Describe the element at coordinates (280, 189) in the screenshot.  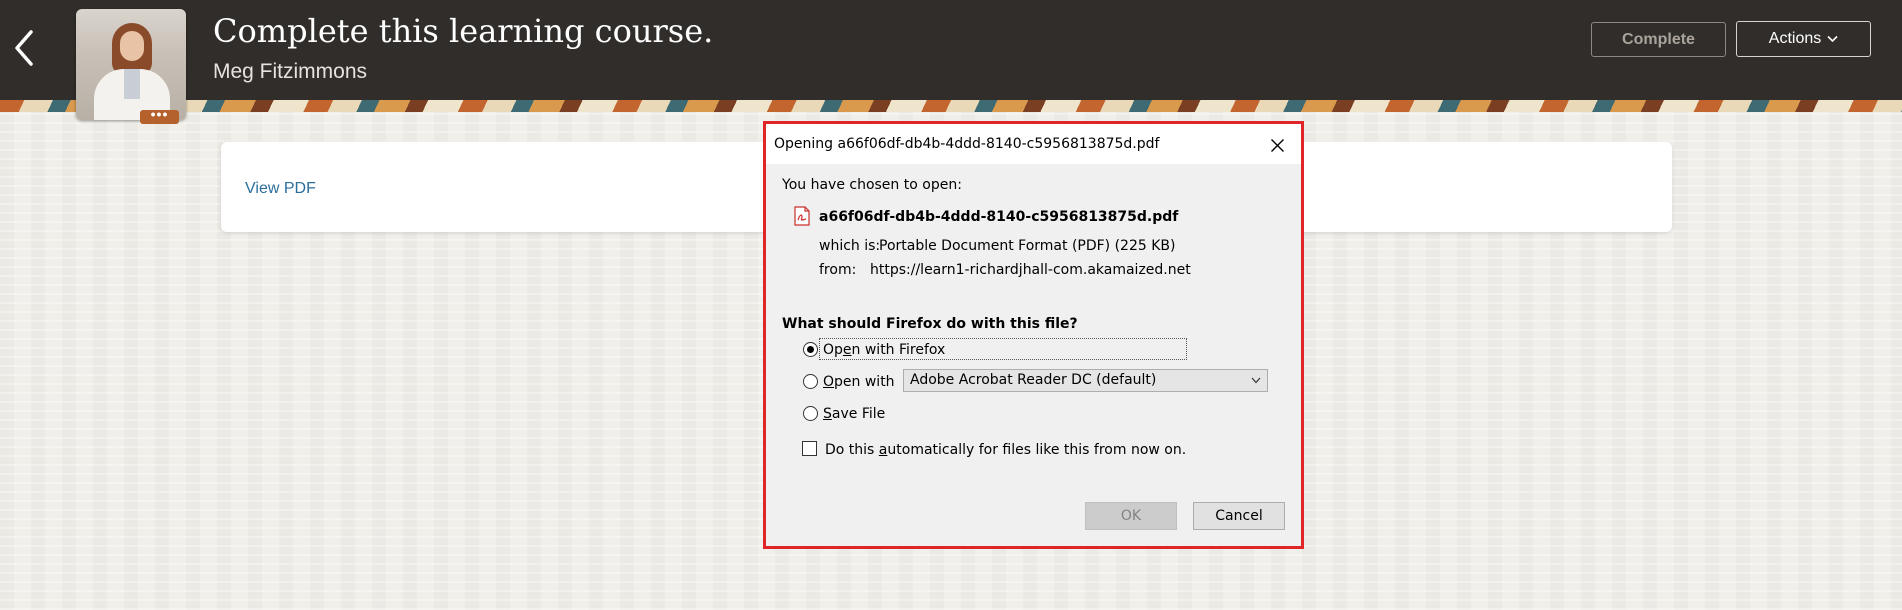
I see `view-pdf-link: View PDF` at that location.